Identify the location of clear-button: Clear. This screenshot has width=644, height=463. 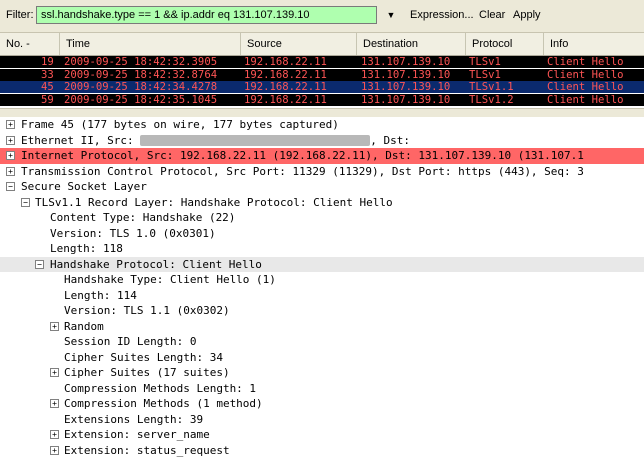
(492, 15).